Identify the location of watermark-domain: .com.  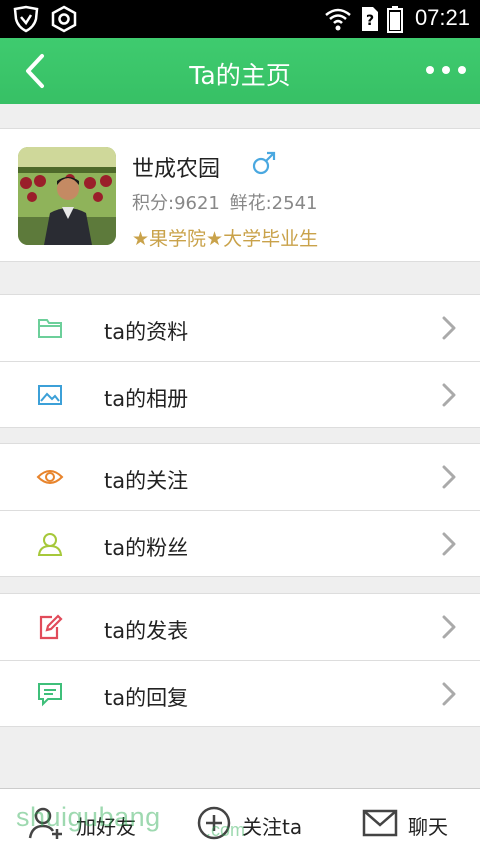
(226, 830).